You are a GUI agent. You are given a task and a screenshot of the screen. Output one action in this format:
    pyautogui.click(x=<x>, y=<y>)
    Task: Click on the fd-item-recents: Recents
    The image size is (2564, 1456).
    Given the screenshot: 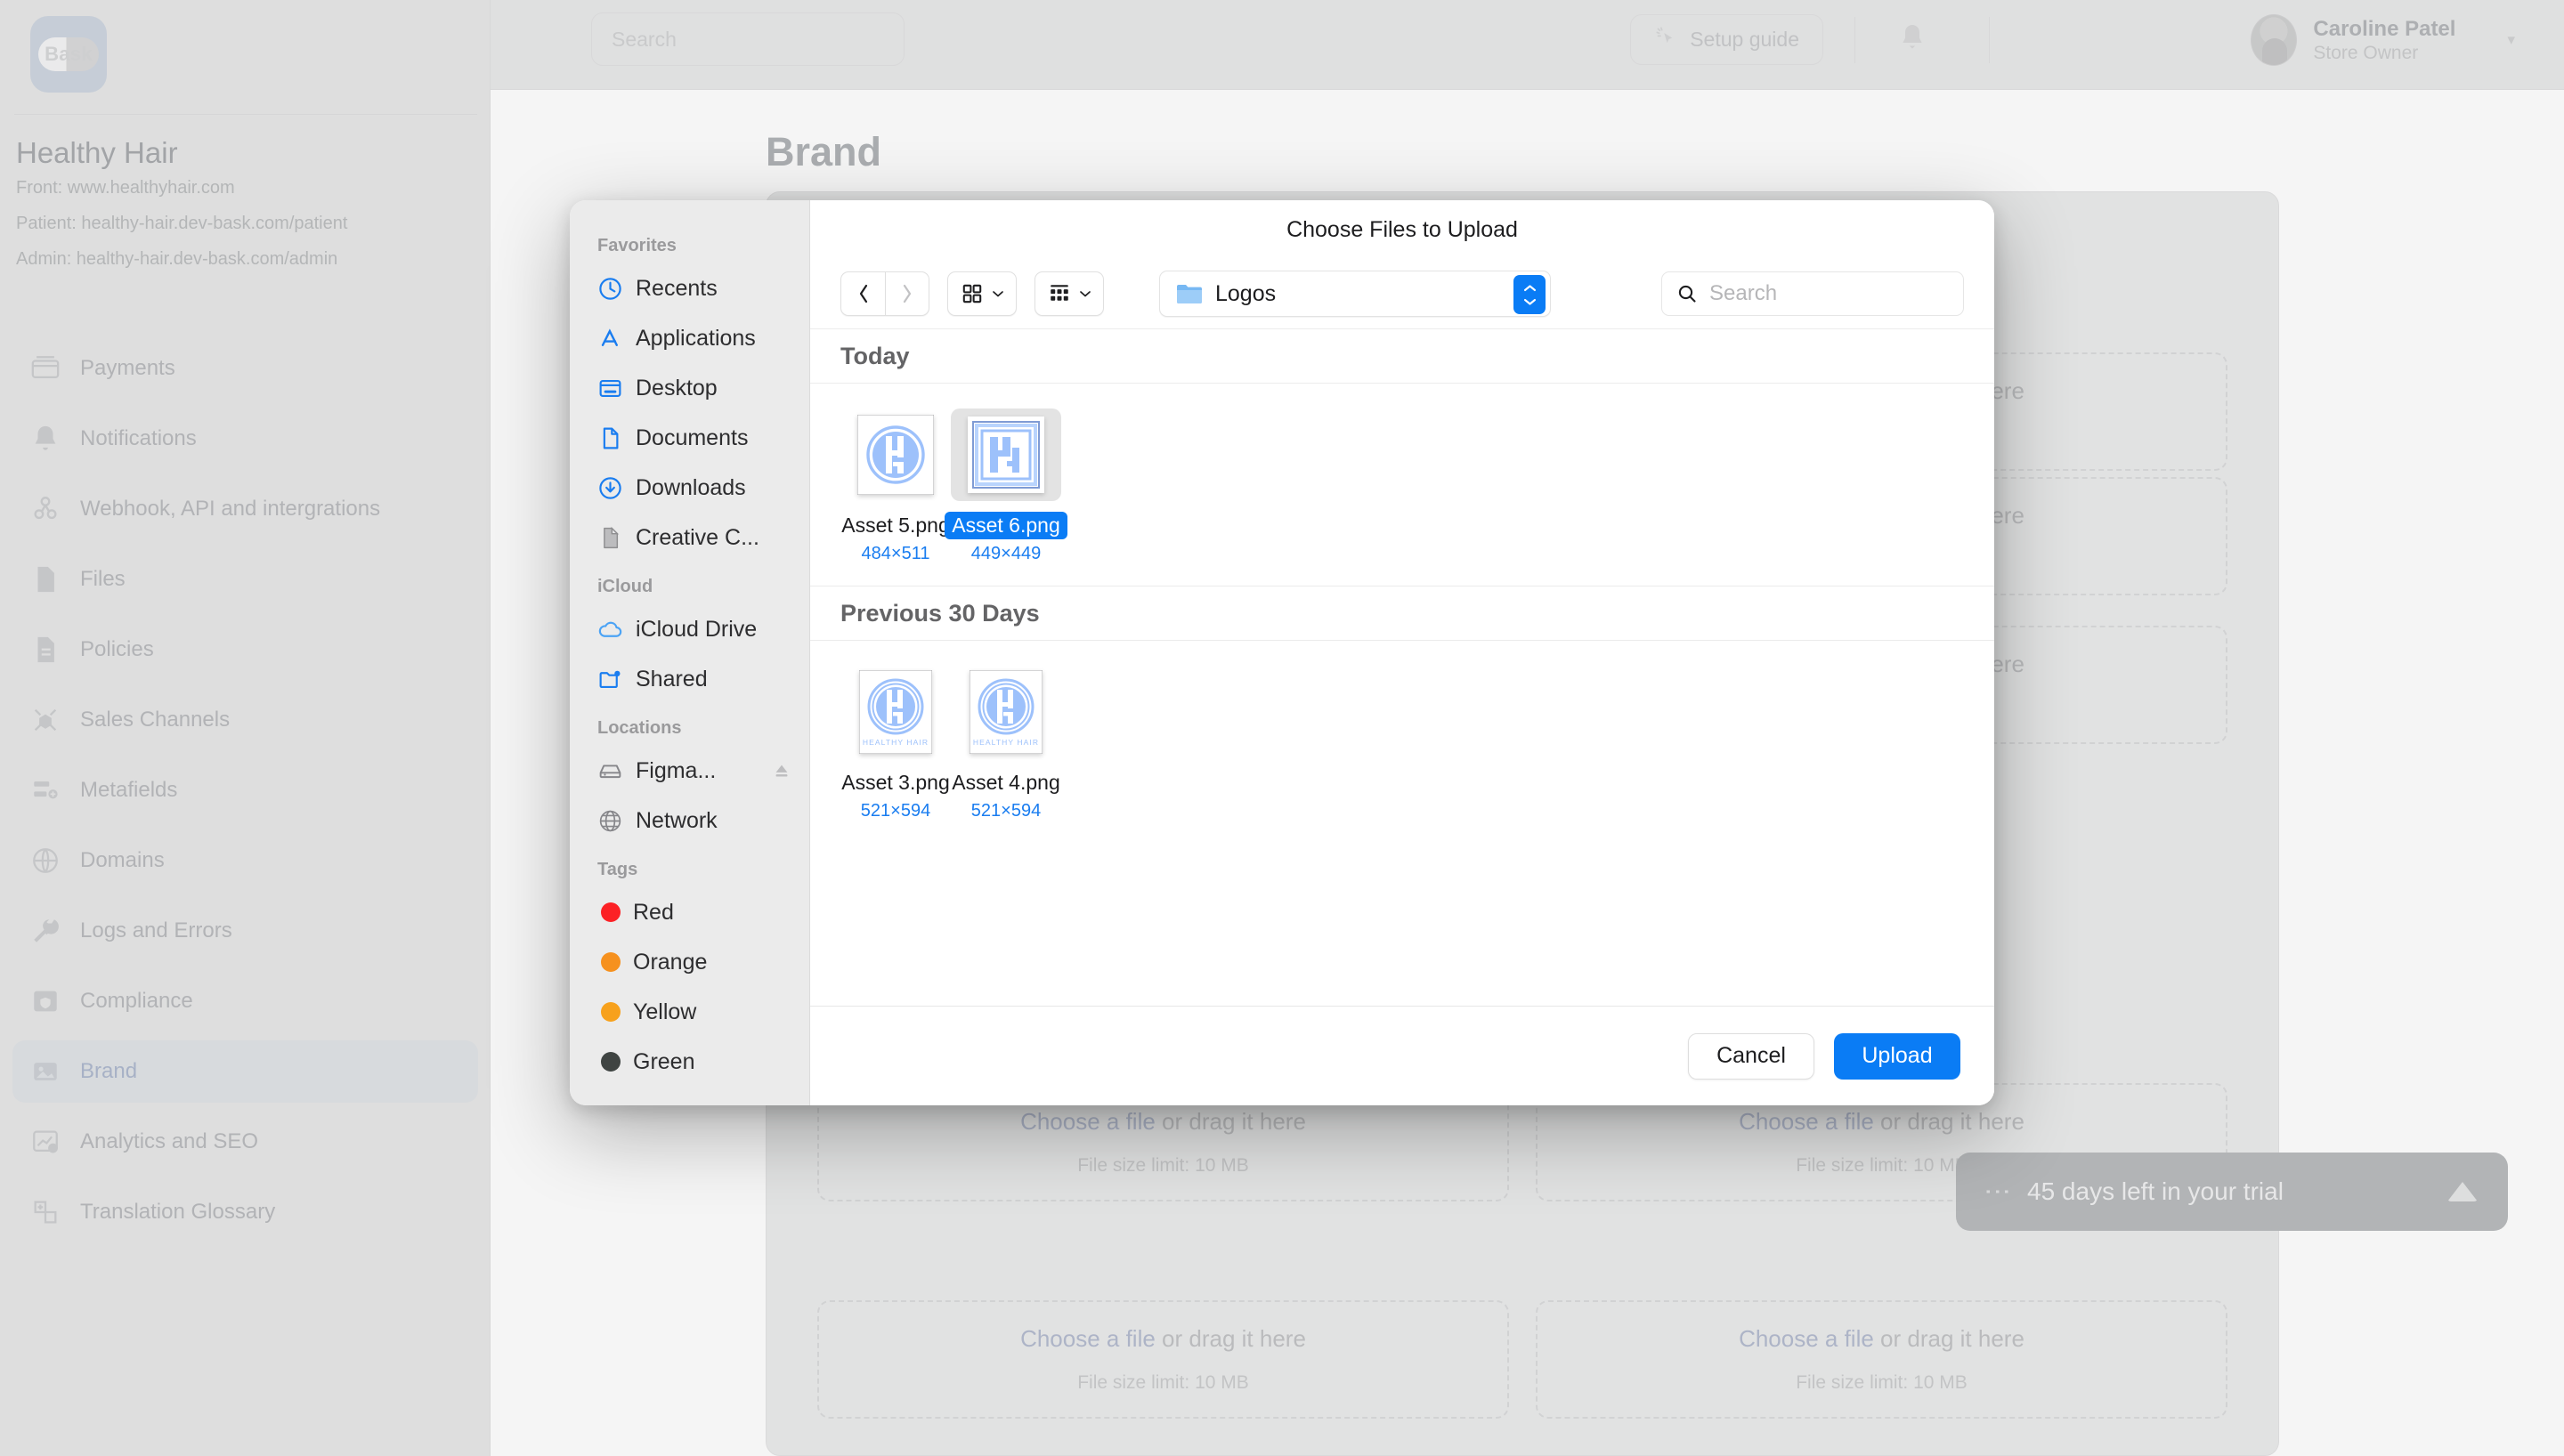 What is the action you would take?
    pyautogui.click(x=689, y=288)
    